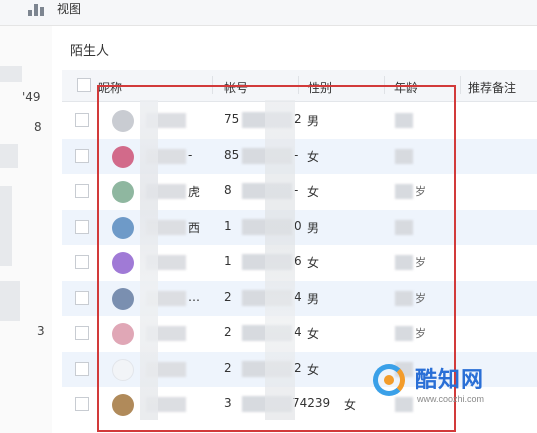 The height and width of the screenshot is (433, 537). I want to click on sidebar: '49 8 3, so click(26, 229).